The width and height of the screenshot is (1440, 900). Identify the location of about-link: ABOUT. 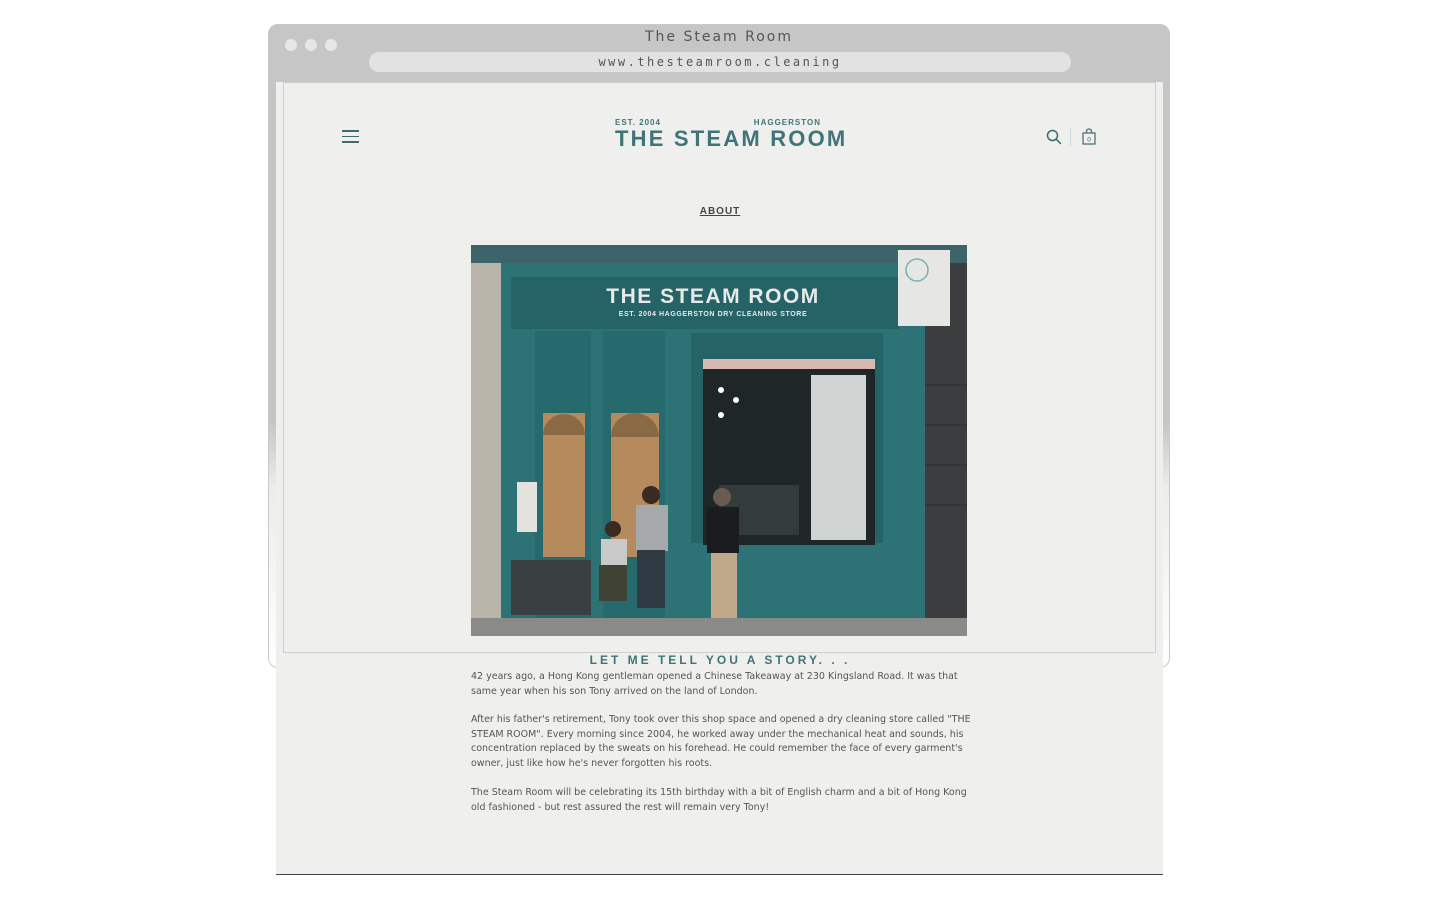
(720, 211).